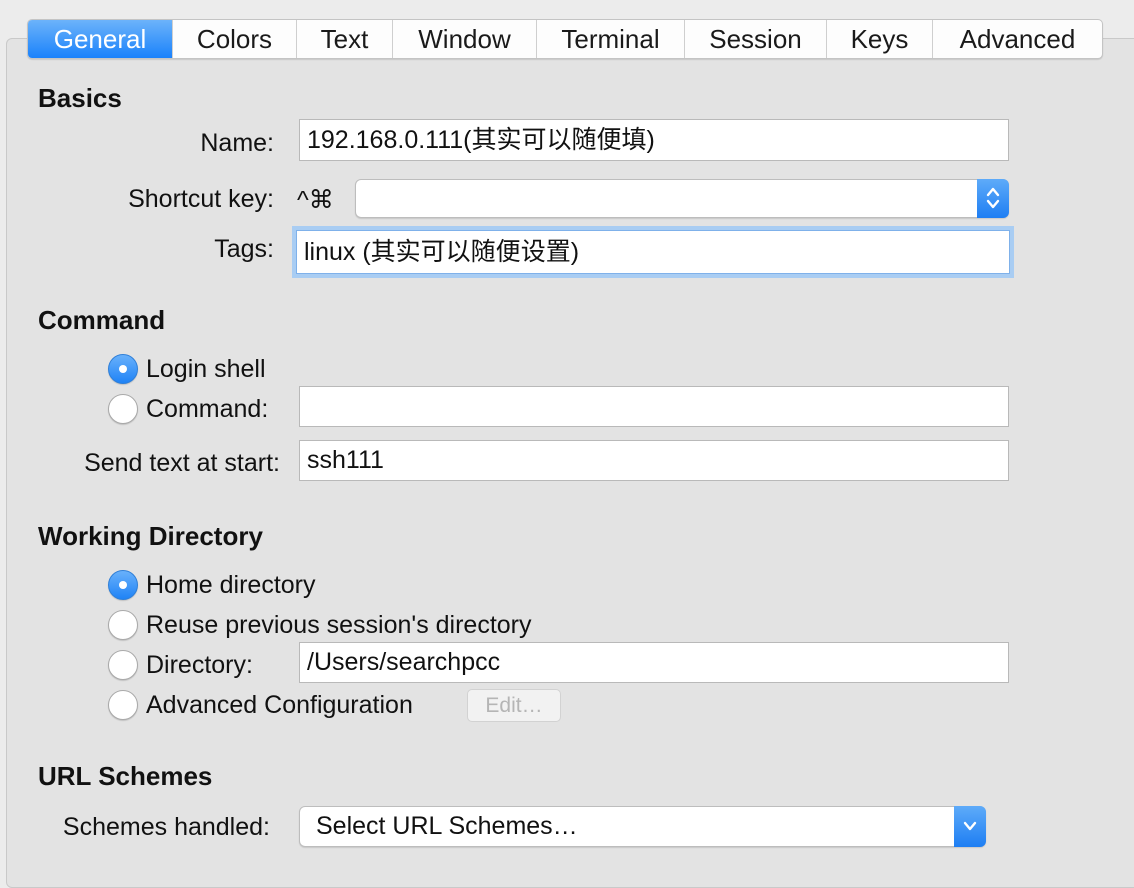 The height and width of the screenshot is (888, 1134). Describe the element at coordinates (206, 369) in the screenshot. I see `login-shell-label: Login shell` at that location.